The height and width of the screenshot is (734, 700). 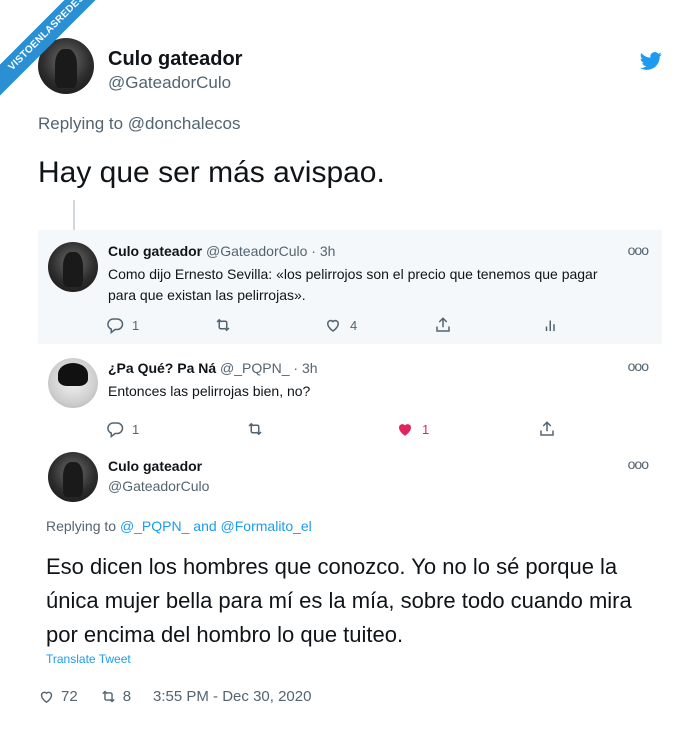 I want to click on tweet-footer: 72 8 3:55 PM - Dec 30, 2020, so click(x=174, y=696).